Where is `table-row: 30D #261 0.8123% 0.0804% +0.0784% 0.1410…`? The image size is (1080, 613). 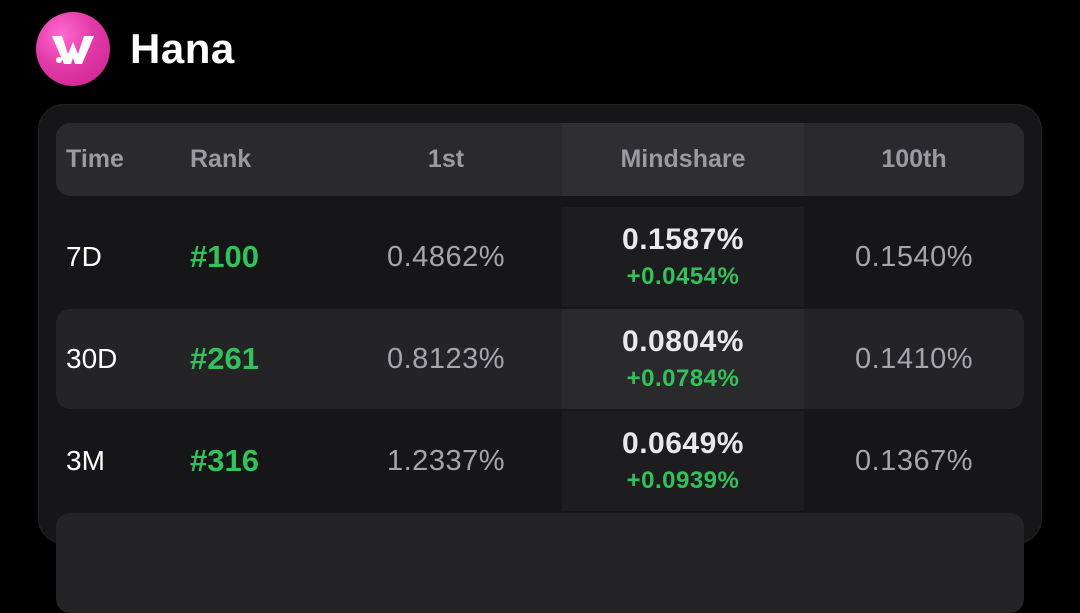
table-row: 30D #261 0.8123% 0.0804% +0.0784% 0.1410… is located at coordinates (540, 359).